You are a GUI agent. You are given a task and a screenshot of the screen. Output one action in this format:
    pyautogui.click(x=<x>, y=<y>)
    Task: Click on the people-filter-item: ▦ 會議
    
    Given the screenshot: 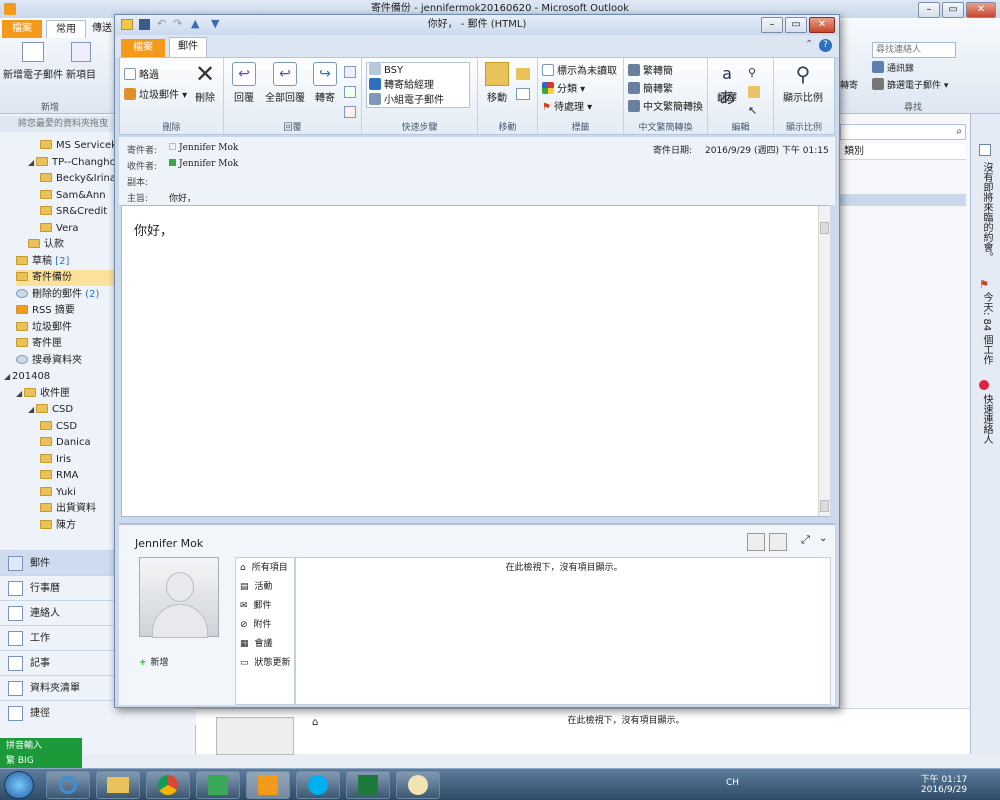 What is the action you would take?
    pyautogui.click(x=256, y=644)
    